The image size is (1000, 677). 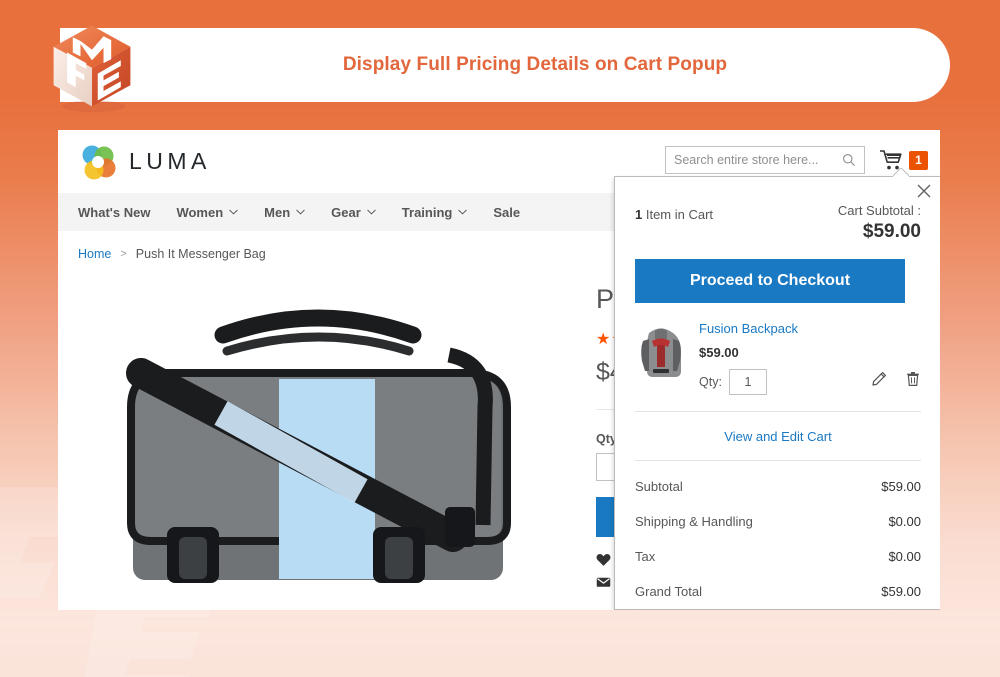 I want to click on close-icon, so click(x=924, y=191).